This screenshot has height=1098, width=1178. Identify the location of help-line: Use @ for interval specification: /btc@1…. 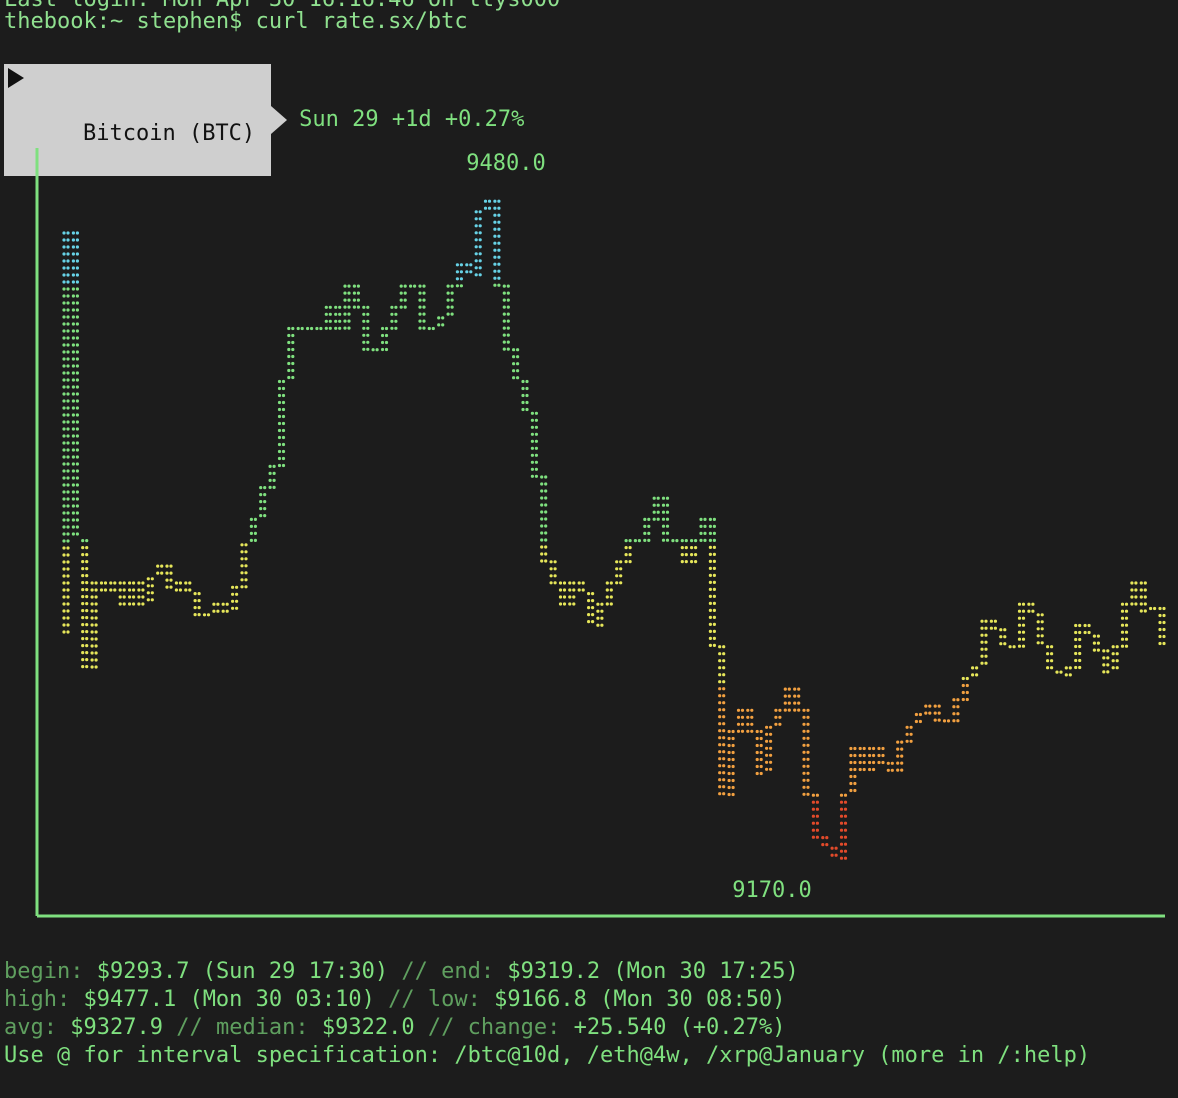
(547, 1055).